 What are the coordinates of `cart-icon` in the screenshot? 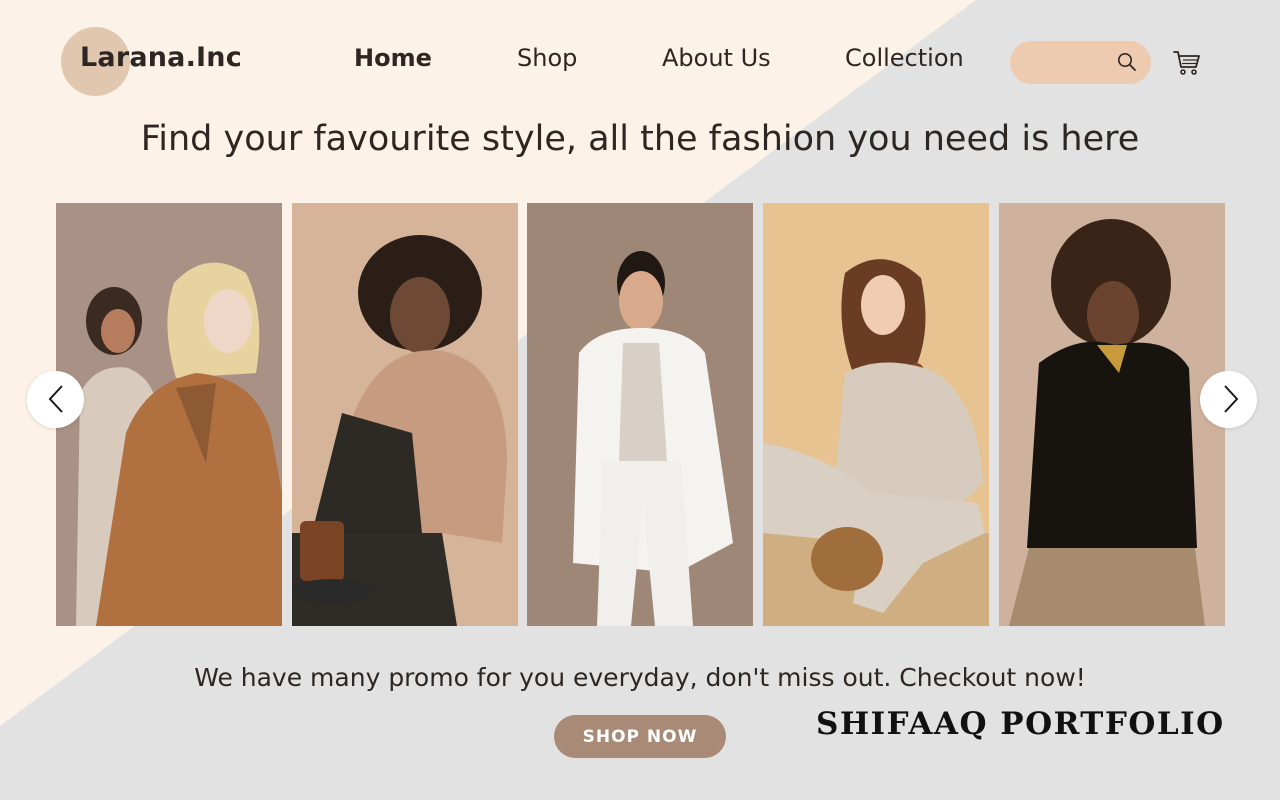 It's located at (1187, 63).